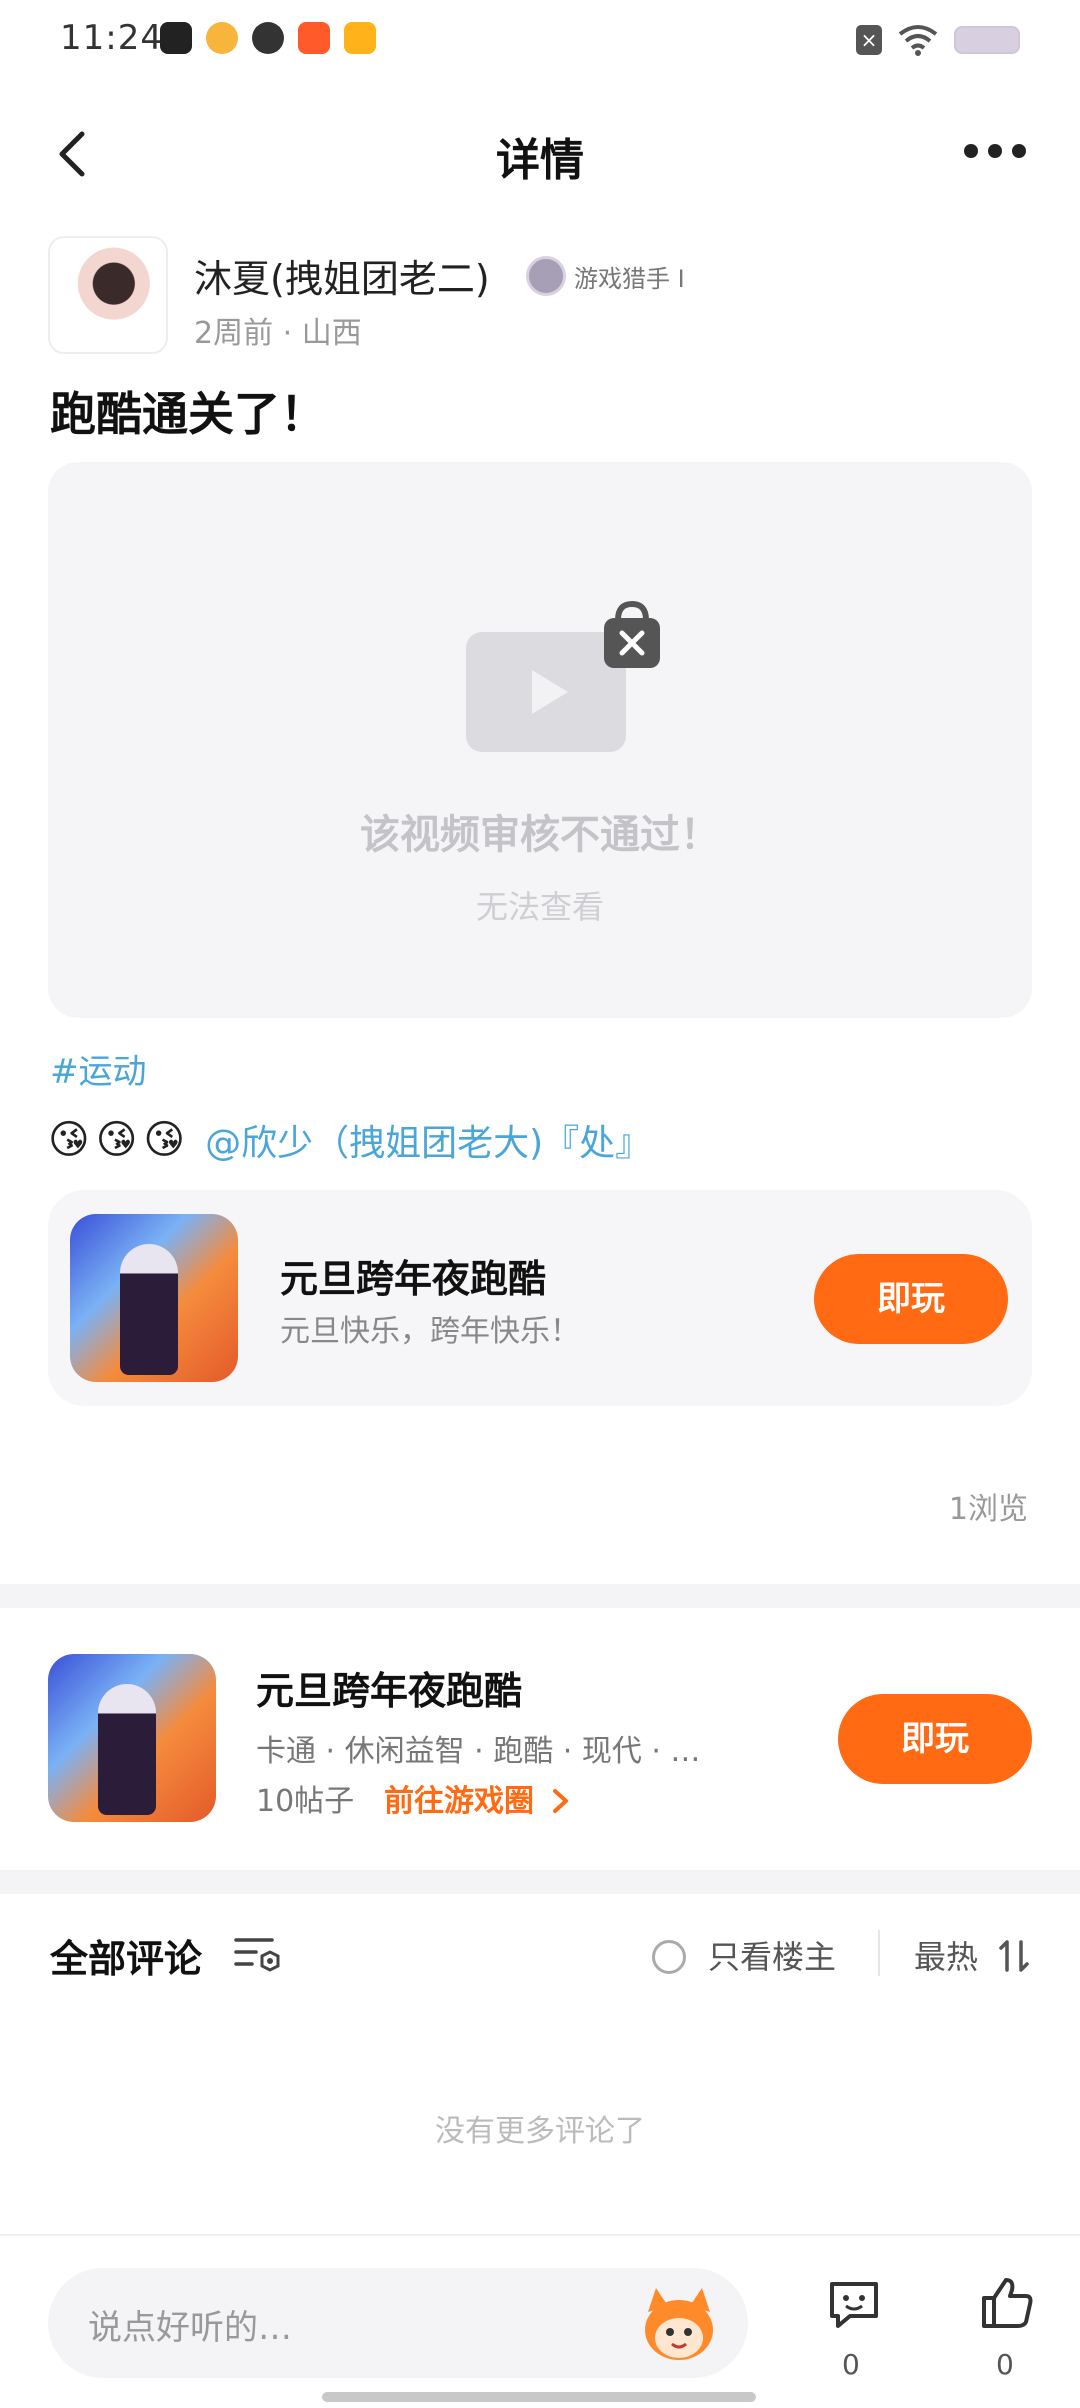 This screenshot has width=1080, height=2408. I want to click on badge-icon, so click(546, 276).